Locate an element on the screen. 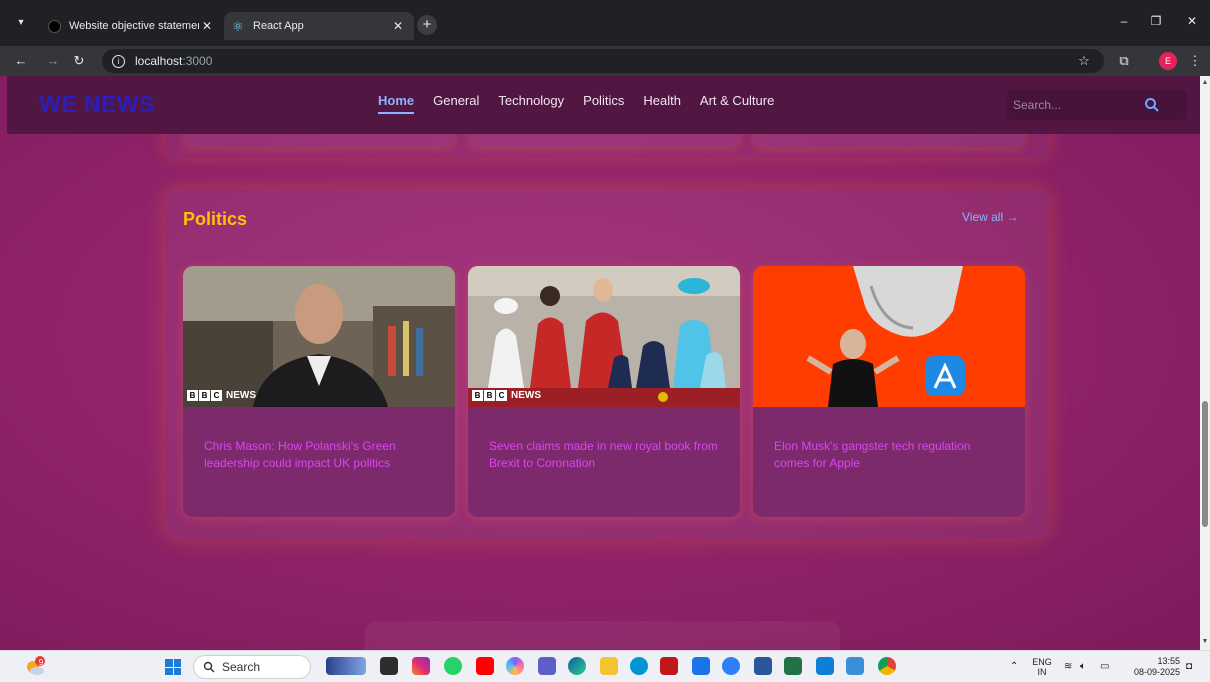  forward-arrow-icon: → is located at coordinates (53, 61).